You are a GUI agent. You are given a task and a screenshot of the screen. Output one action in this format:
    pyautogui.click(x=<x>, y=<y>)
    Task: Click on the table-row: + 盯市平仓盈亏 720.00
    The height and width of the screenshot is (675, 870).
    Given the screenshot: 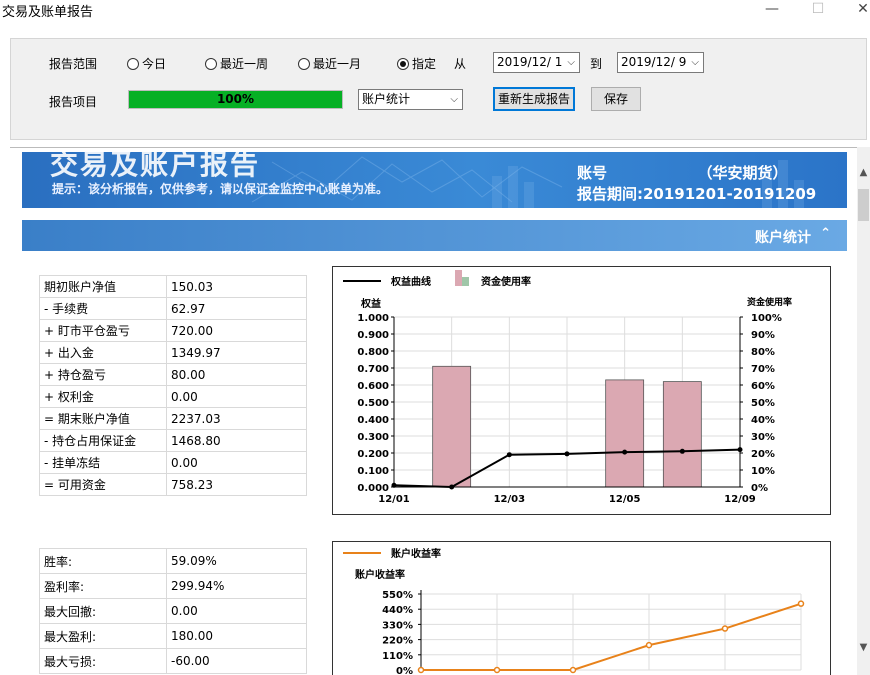 What is the action you would take?
    pyautogui.click(x=173, y=330)
    